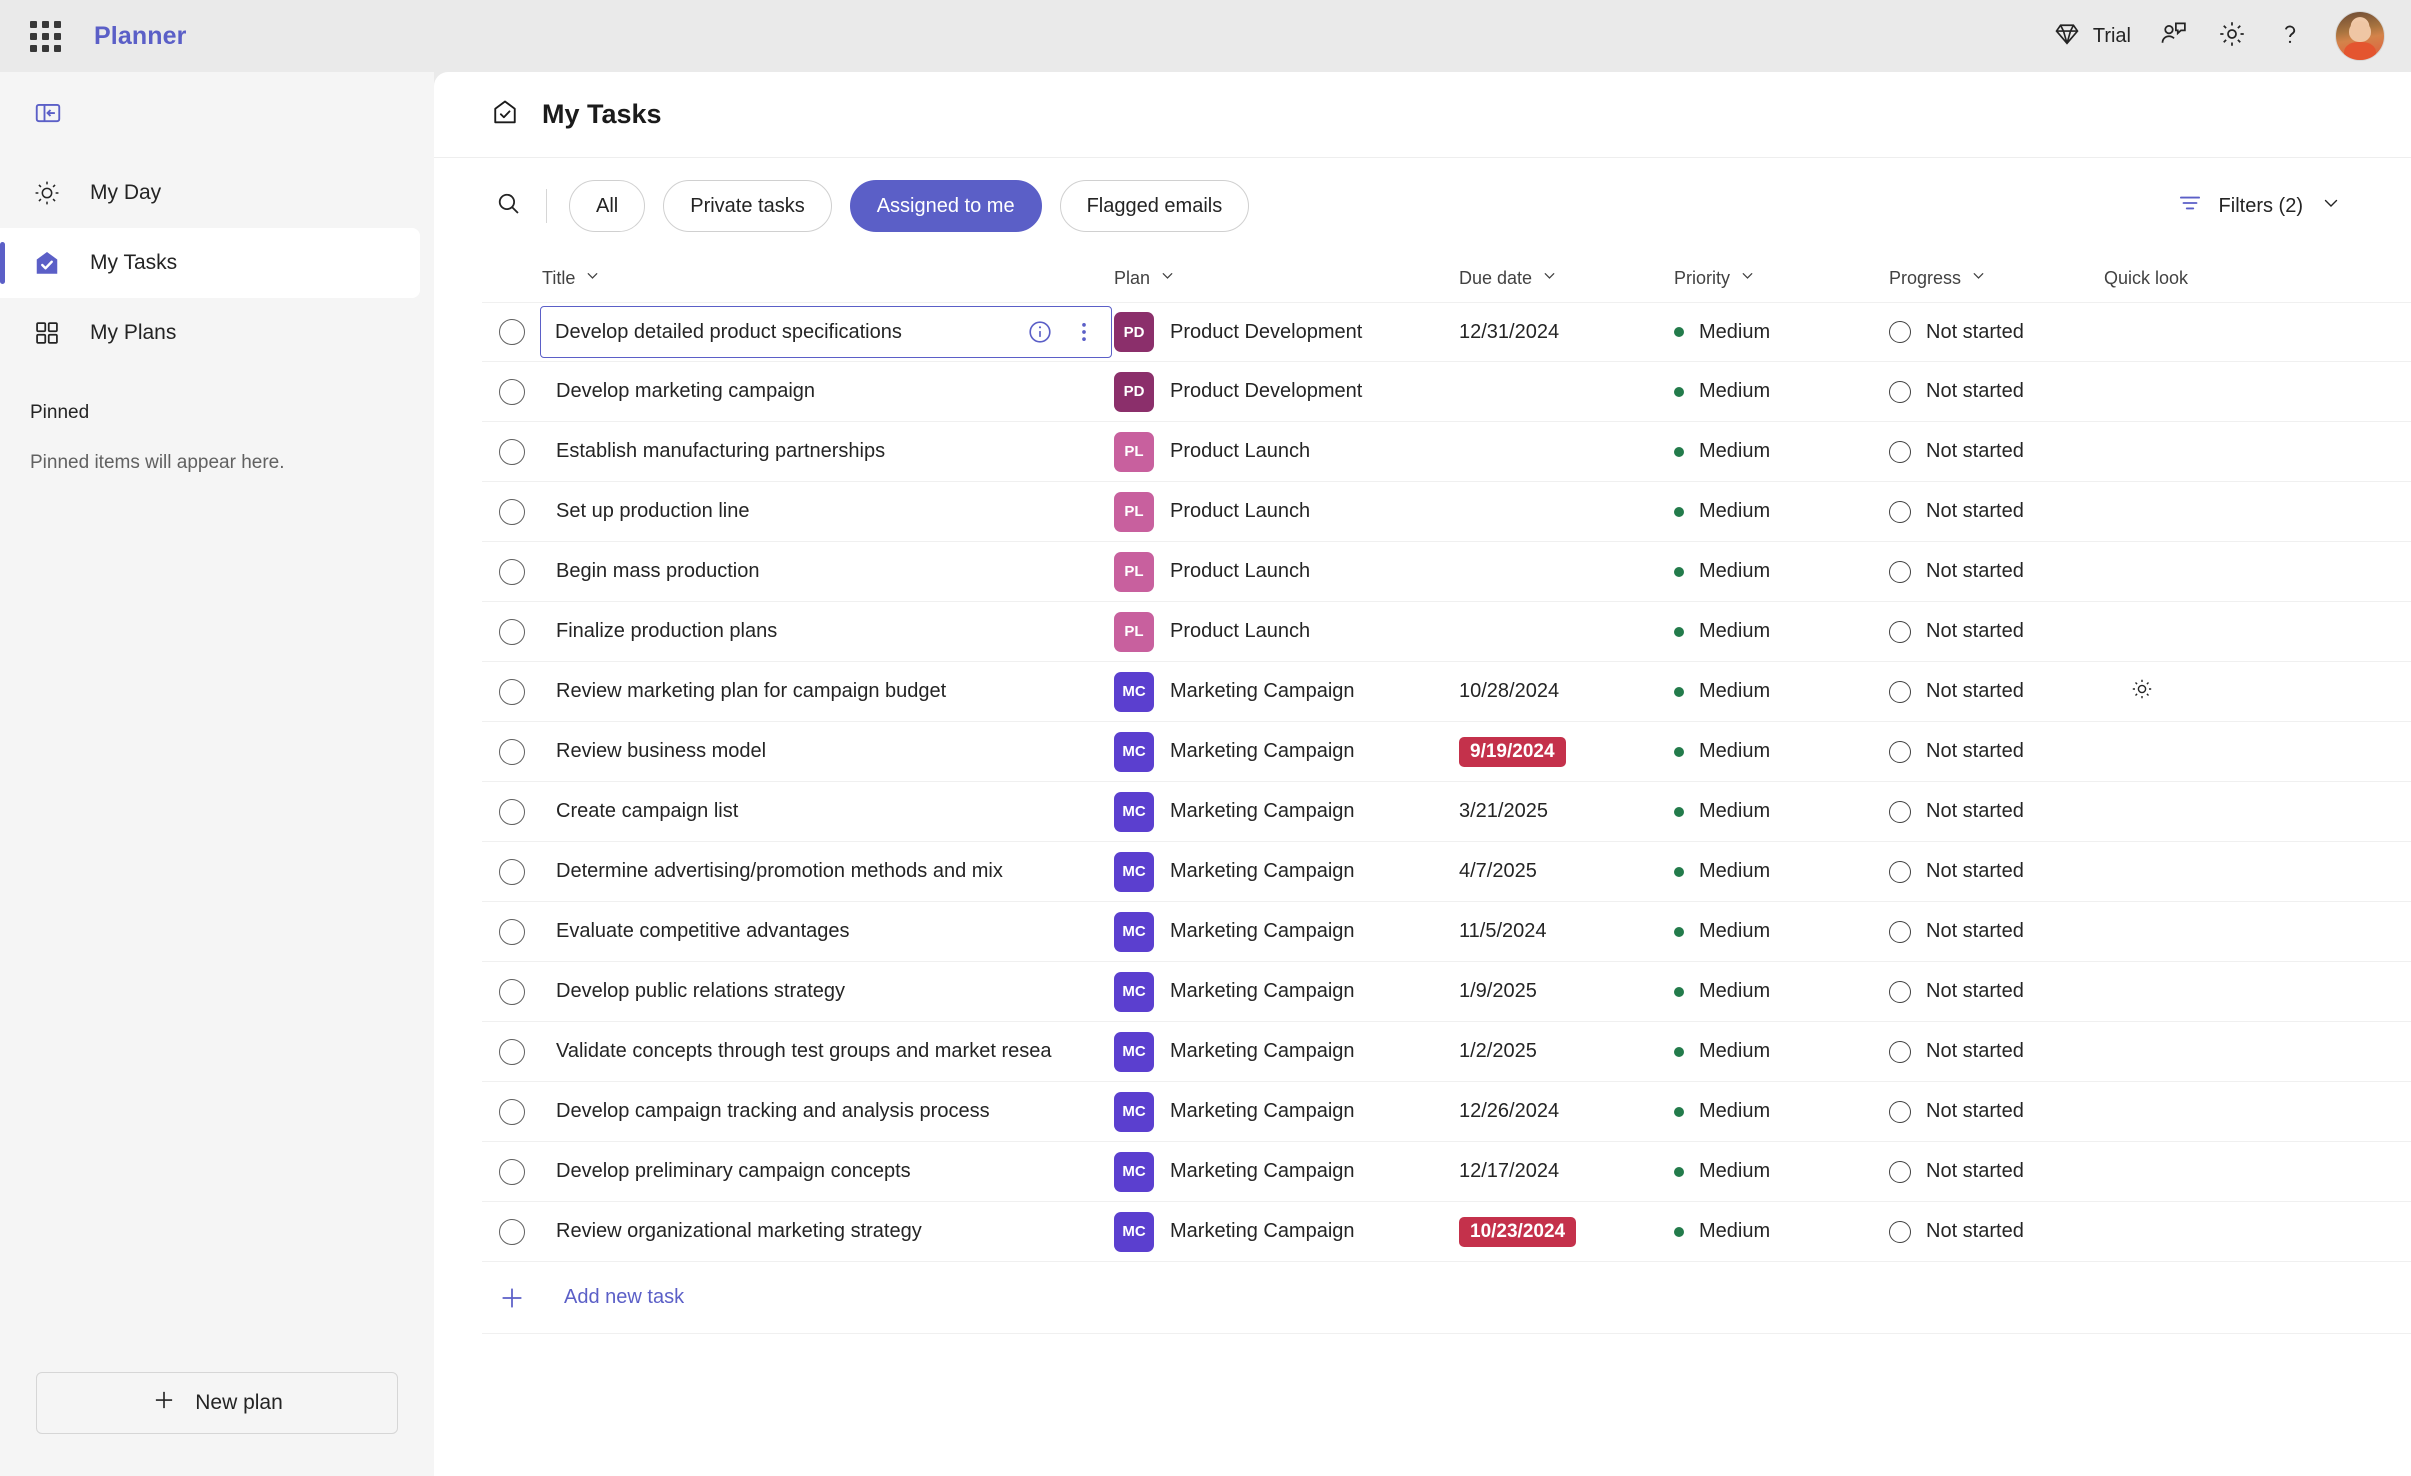  What do you see at coordinates (828, 451) in the screenshot?
I see `task-title-cell: Establish manufacturing partnerships` at bounding box center [828, 451].